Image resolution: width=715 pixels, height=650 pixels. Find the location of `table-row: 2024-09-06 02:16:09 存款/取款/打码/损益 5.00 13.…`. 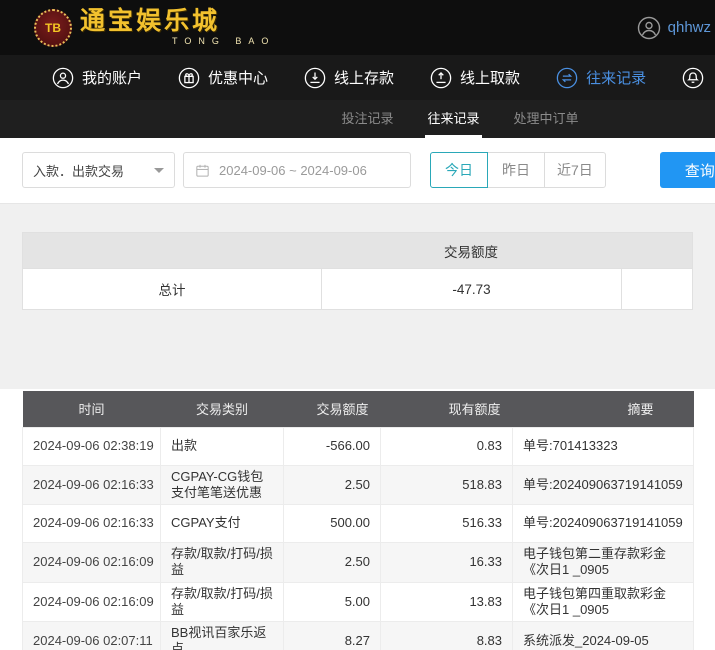

table-row: 2024-09-06 02:16:09 存款/取款/打码/损益 5.00 13.… is located at coordinates (358, 601).